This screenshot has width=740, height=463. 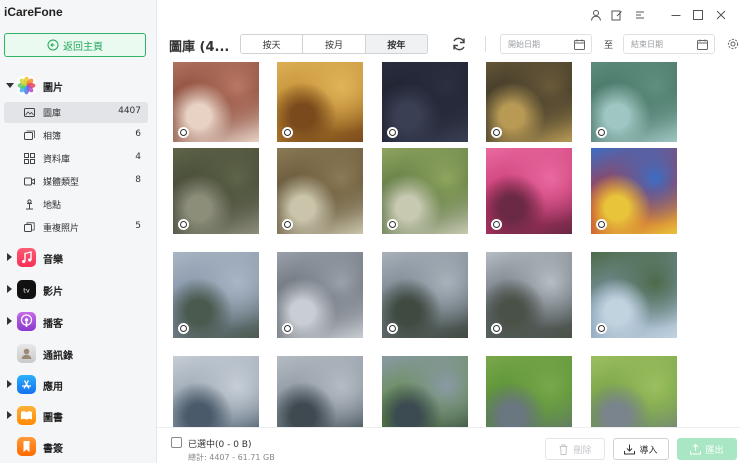 I want to click on photo-thumbnail-park-river, so click(x=634, y=295).